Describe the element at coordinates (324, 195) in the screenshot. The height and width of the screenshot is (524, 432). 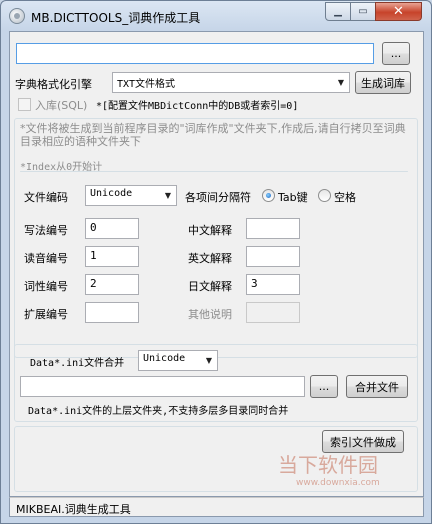
I see `space-radio` at that location.